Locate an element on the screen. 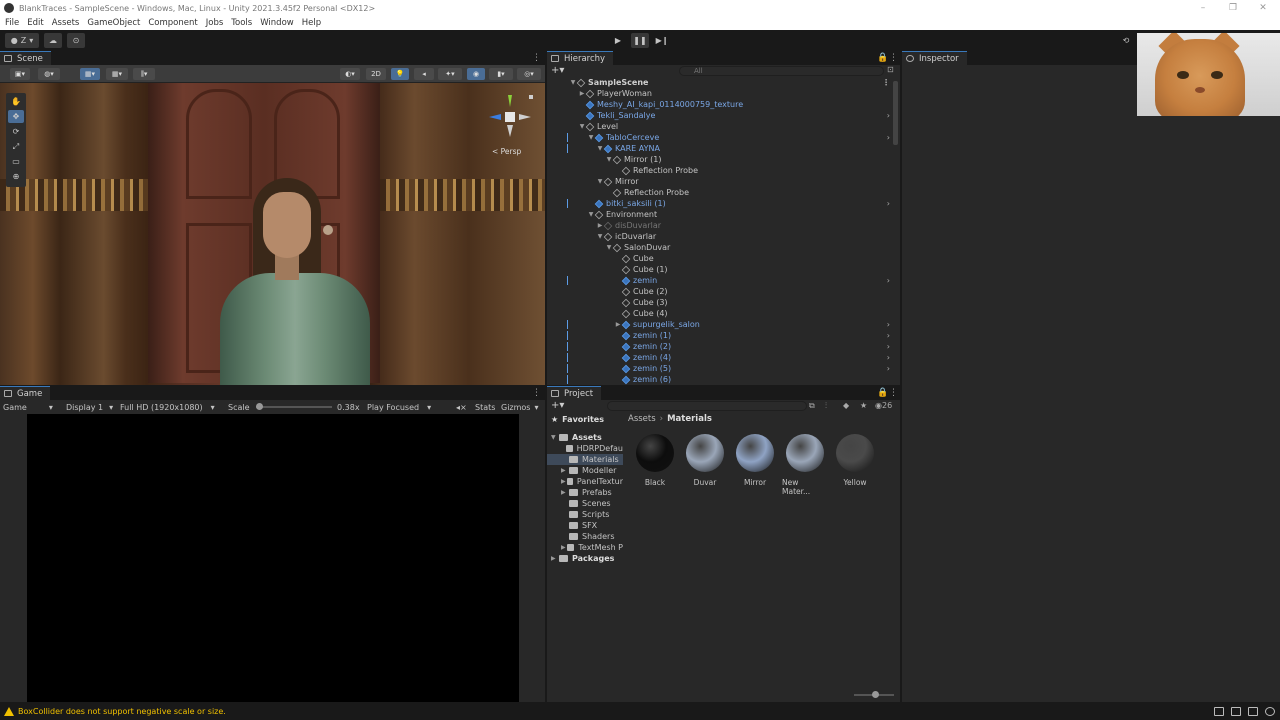 Image resolution: width=1280 pixels, height=720 pixels. hierarchy-row: ▼ Mirror (1) is located at coordinates (718, 159).